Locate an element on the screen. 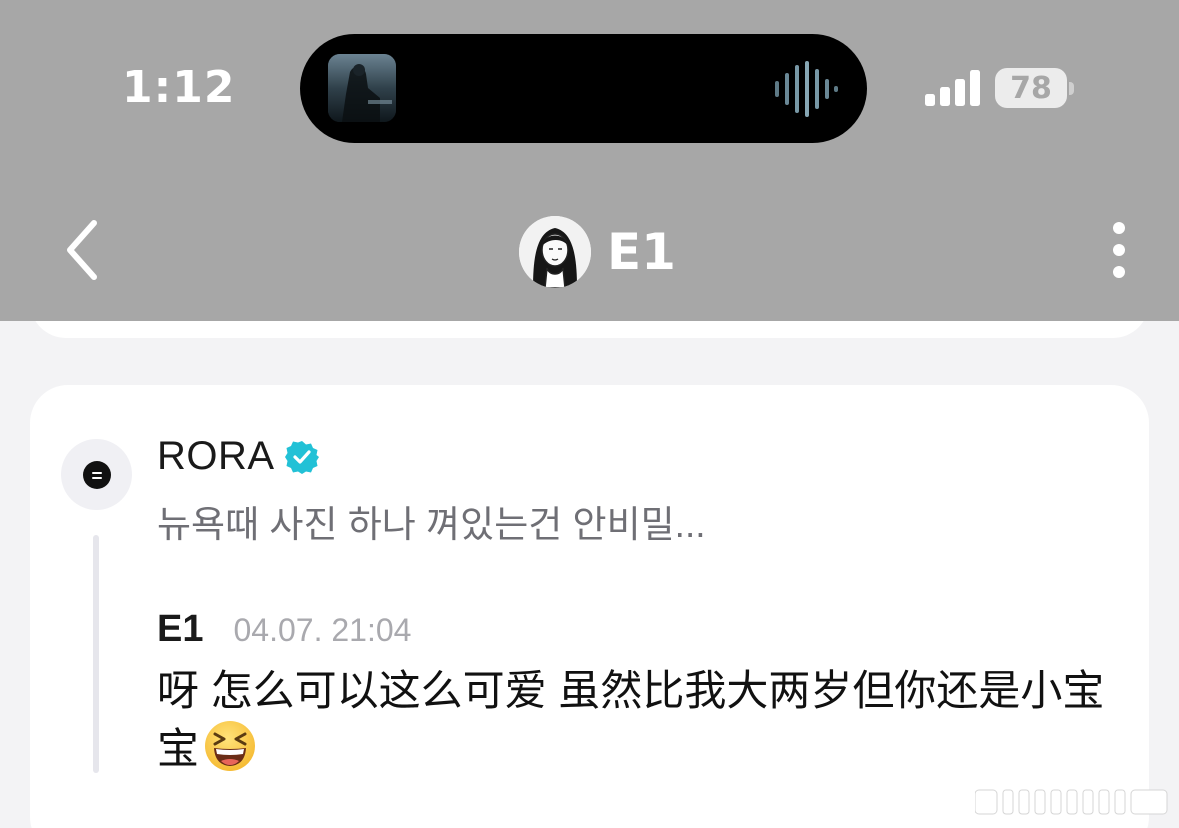 Image resolution: width=1179 pixels, height=828 pixels. back-button is located at coordinates (86, 250).